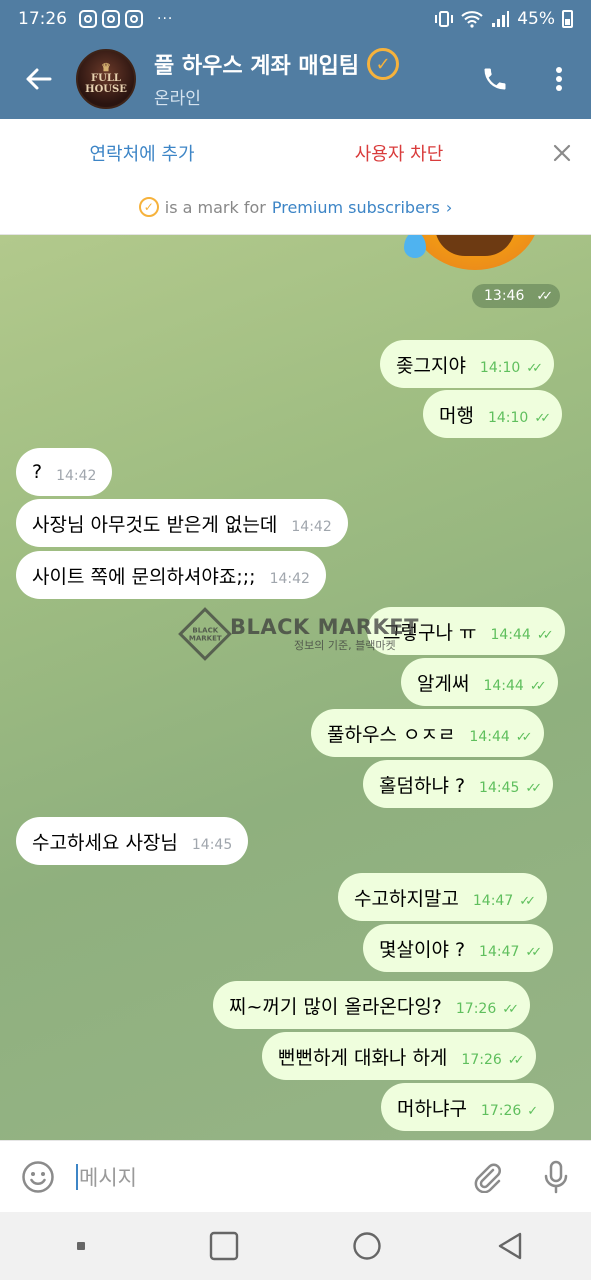 This screenshot has height=1280, width=591. I want to click on message-text: 몇살이야 ?, so click(422, 949).